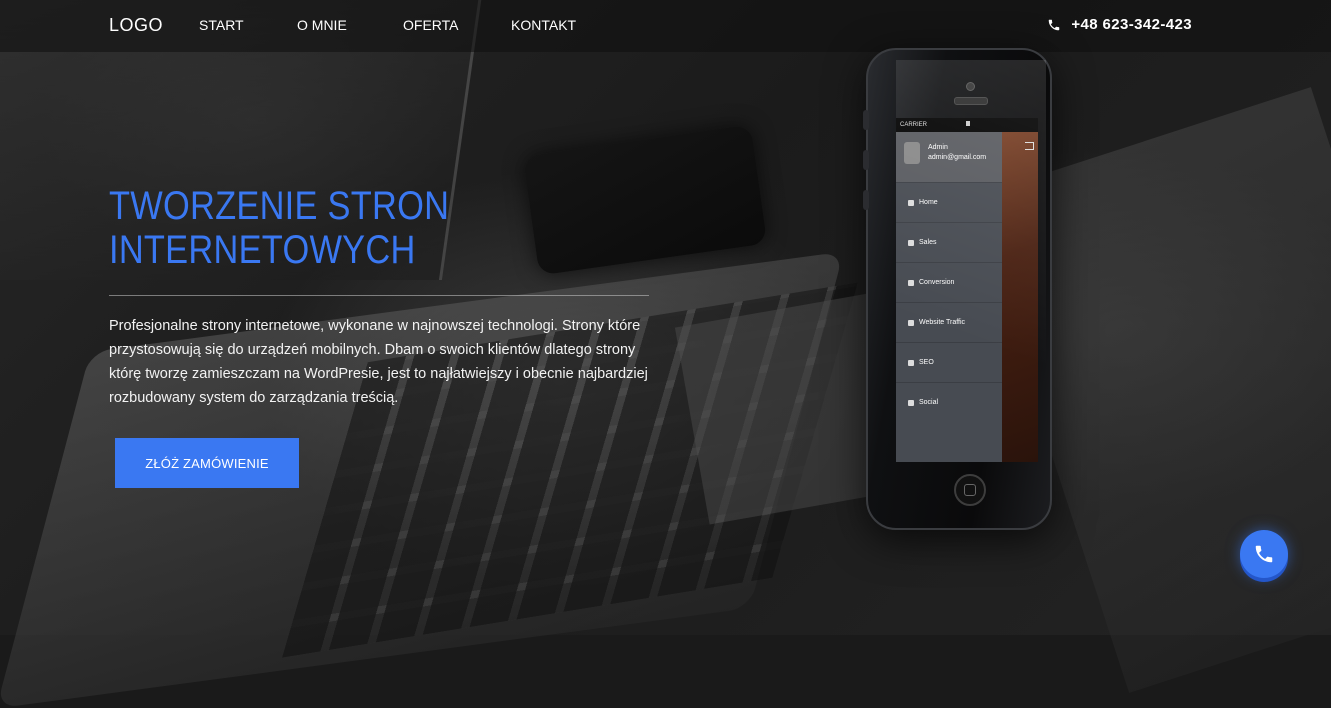 This screenshot has height=708, width=1331. Describe the element at coordinates (911, 202) in the screenshot. I see `home-icon` at that location.